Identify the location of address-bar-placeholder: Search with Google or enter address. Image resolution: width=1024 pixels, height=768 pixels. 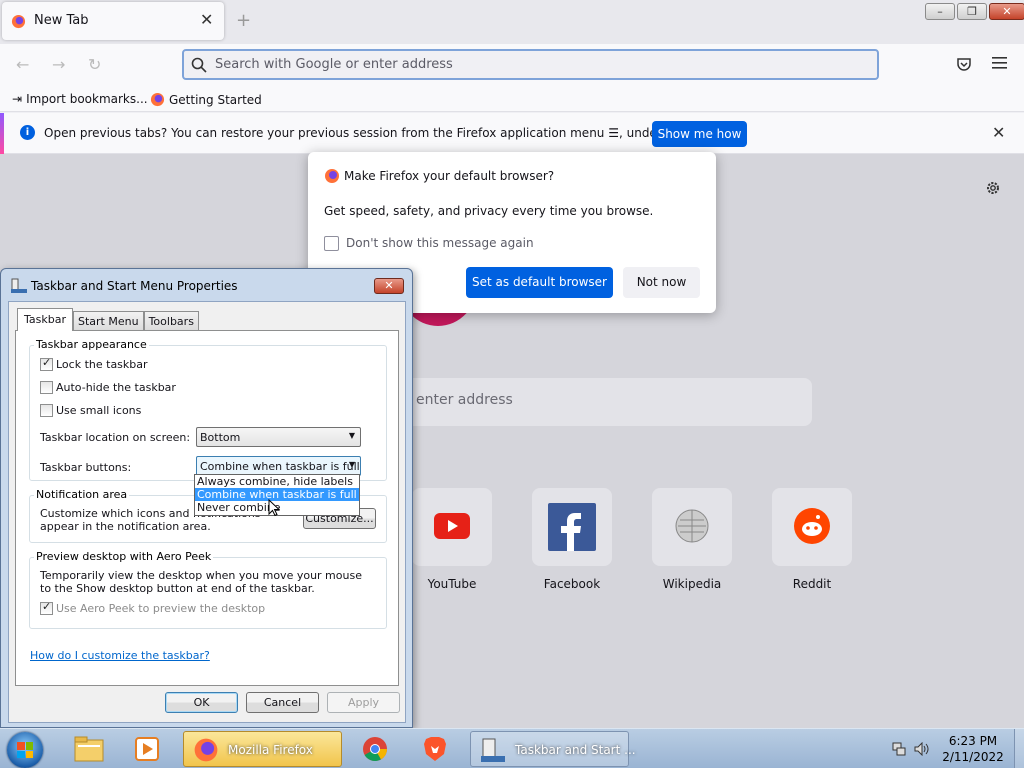
(334, 64).